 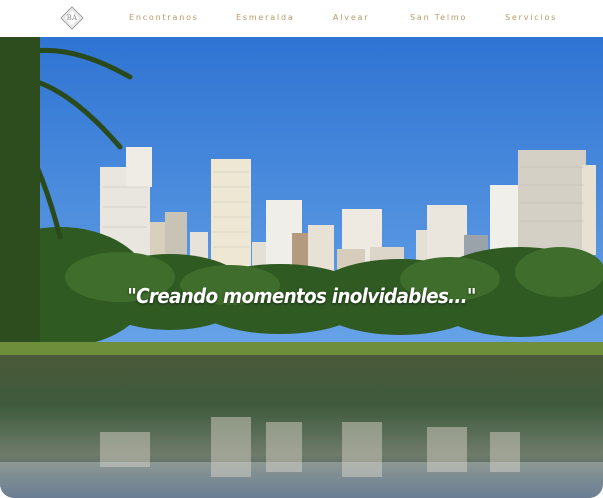 What do you see at coordinates (351, 17) in the screenshot?
I see `nav-link-alvear: Alvear` at bounding box center [351, 17].